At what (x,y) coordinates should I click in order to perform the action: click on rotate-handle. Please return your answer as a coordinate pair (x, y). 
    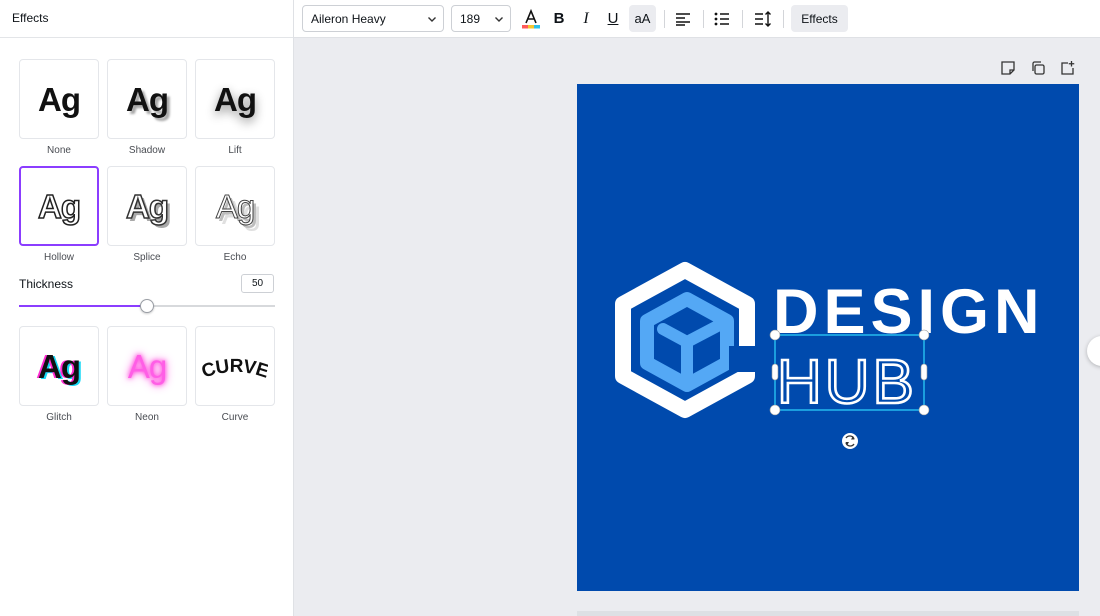
    Looking at the image, I should click on (850, 441).